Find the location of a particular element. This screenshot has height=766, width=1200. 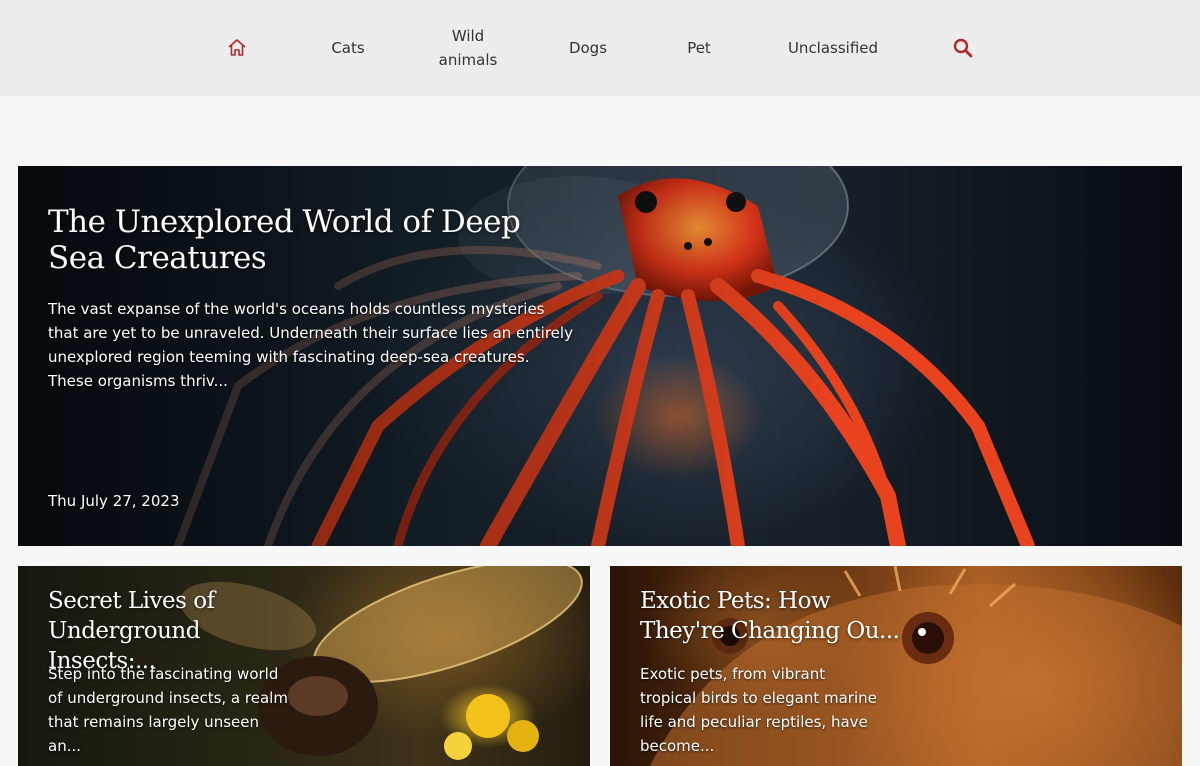

nav-dogs-label: Dogs is located at coordinates (588, 48).